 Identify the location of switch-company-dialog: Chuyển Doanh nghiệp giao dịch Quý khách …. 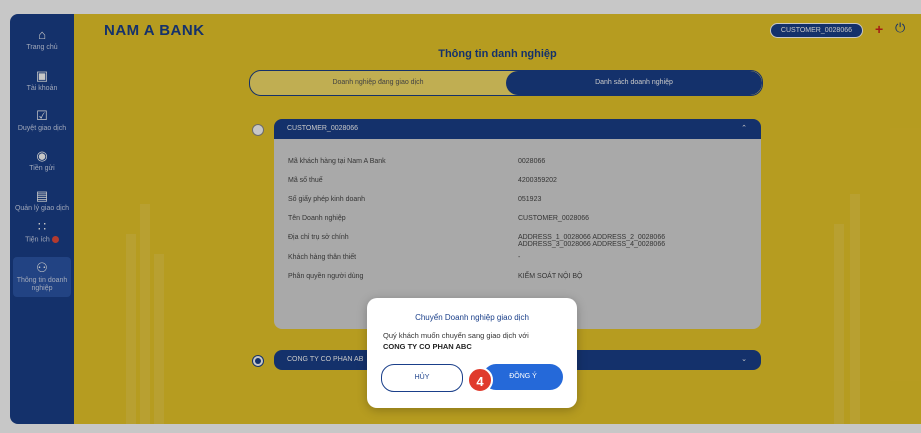
(472, 353).